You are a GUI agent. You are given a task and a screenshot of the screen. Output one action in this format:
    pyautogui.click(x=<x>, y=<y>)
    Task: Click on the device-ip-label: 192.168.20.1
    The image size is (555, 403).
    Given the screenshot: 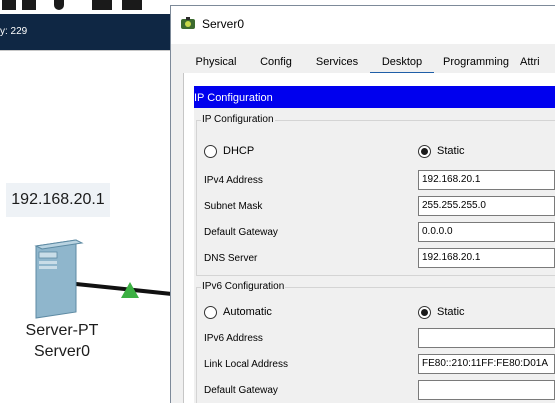 What is the action you would take?
    pyautogui.click(x=58, y=200)
    